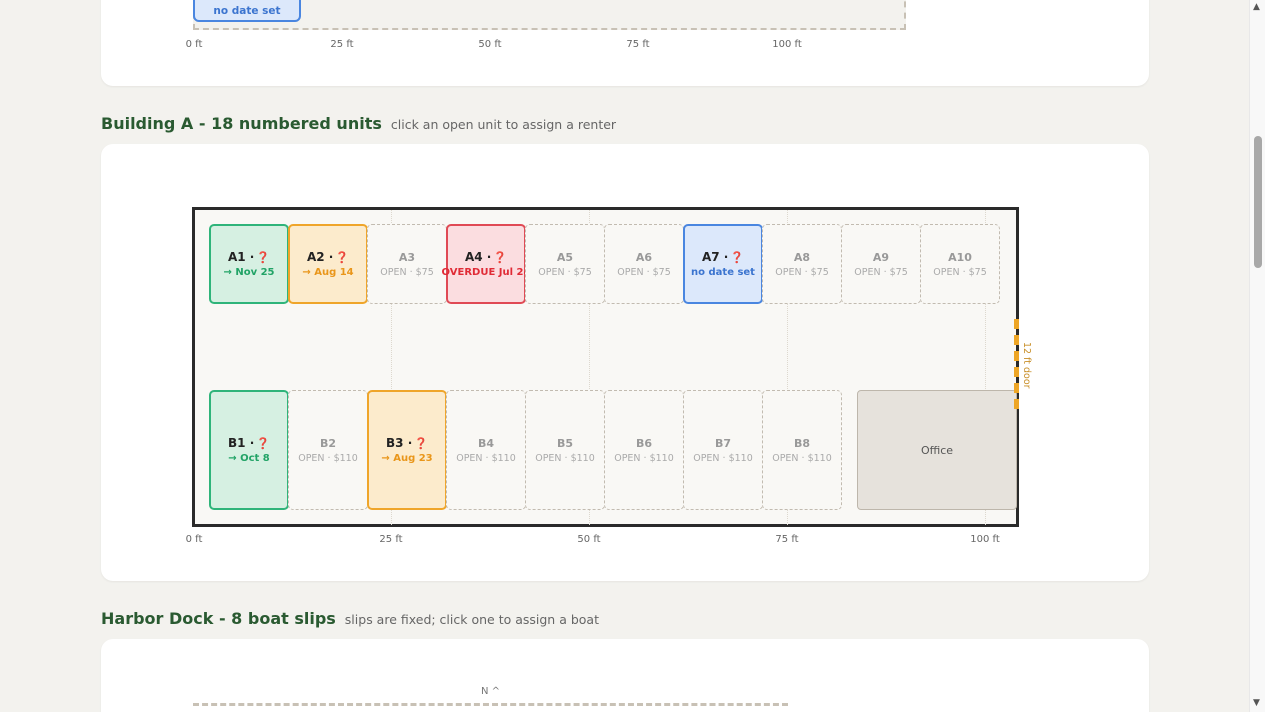 This screenshot has width=1265, height=712. I want to click on unit-b6: B6 OPEN · $110, so click(644, 450).